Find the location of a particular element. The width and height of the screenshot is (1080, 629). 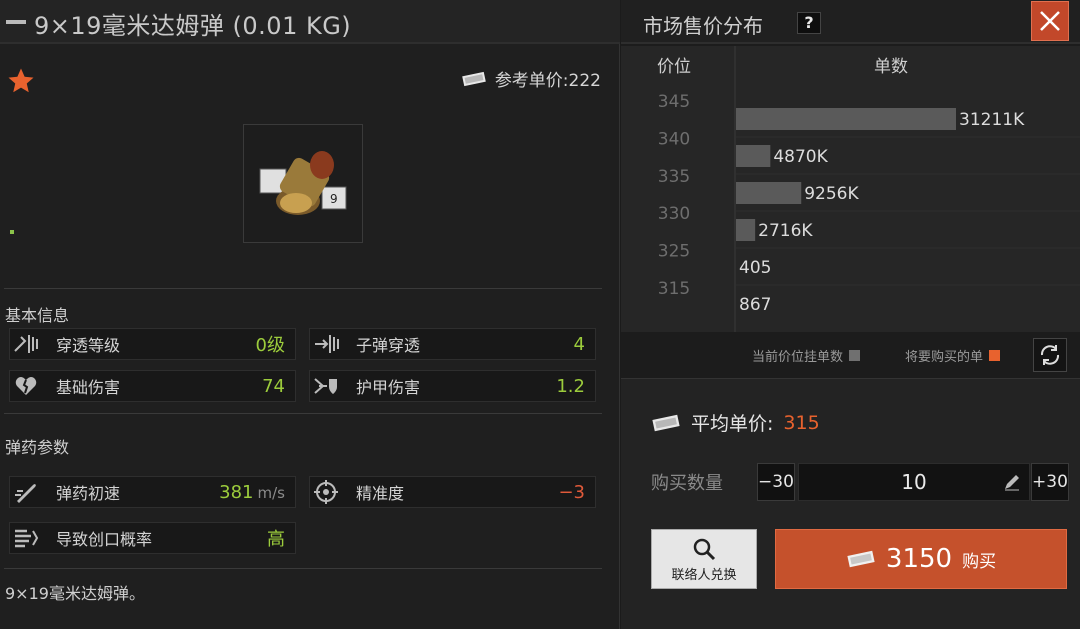

y-tick-label: 325 is located at coordinates (674, 252).